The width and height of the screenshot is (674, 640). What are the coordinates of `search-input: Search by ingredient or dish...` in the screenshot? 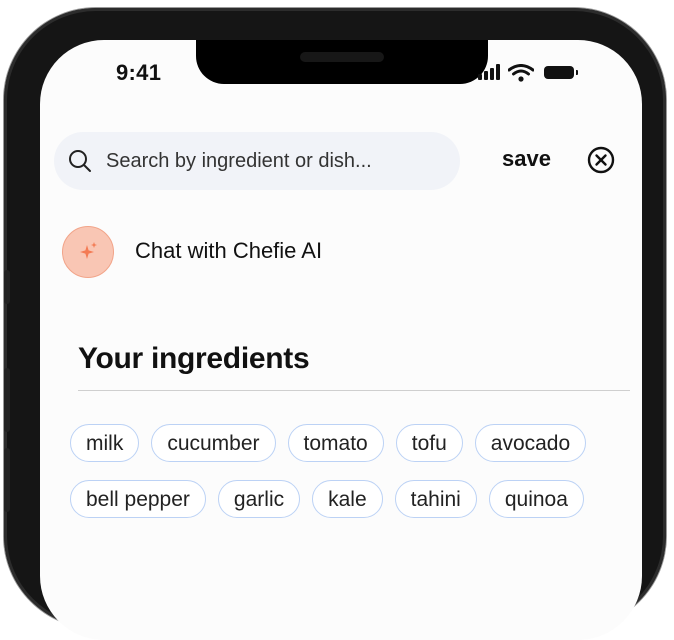 It's located at (239, 161).